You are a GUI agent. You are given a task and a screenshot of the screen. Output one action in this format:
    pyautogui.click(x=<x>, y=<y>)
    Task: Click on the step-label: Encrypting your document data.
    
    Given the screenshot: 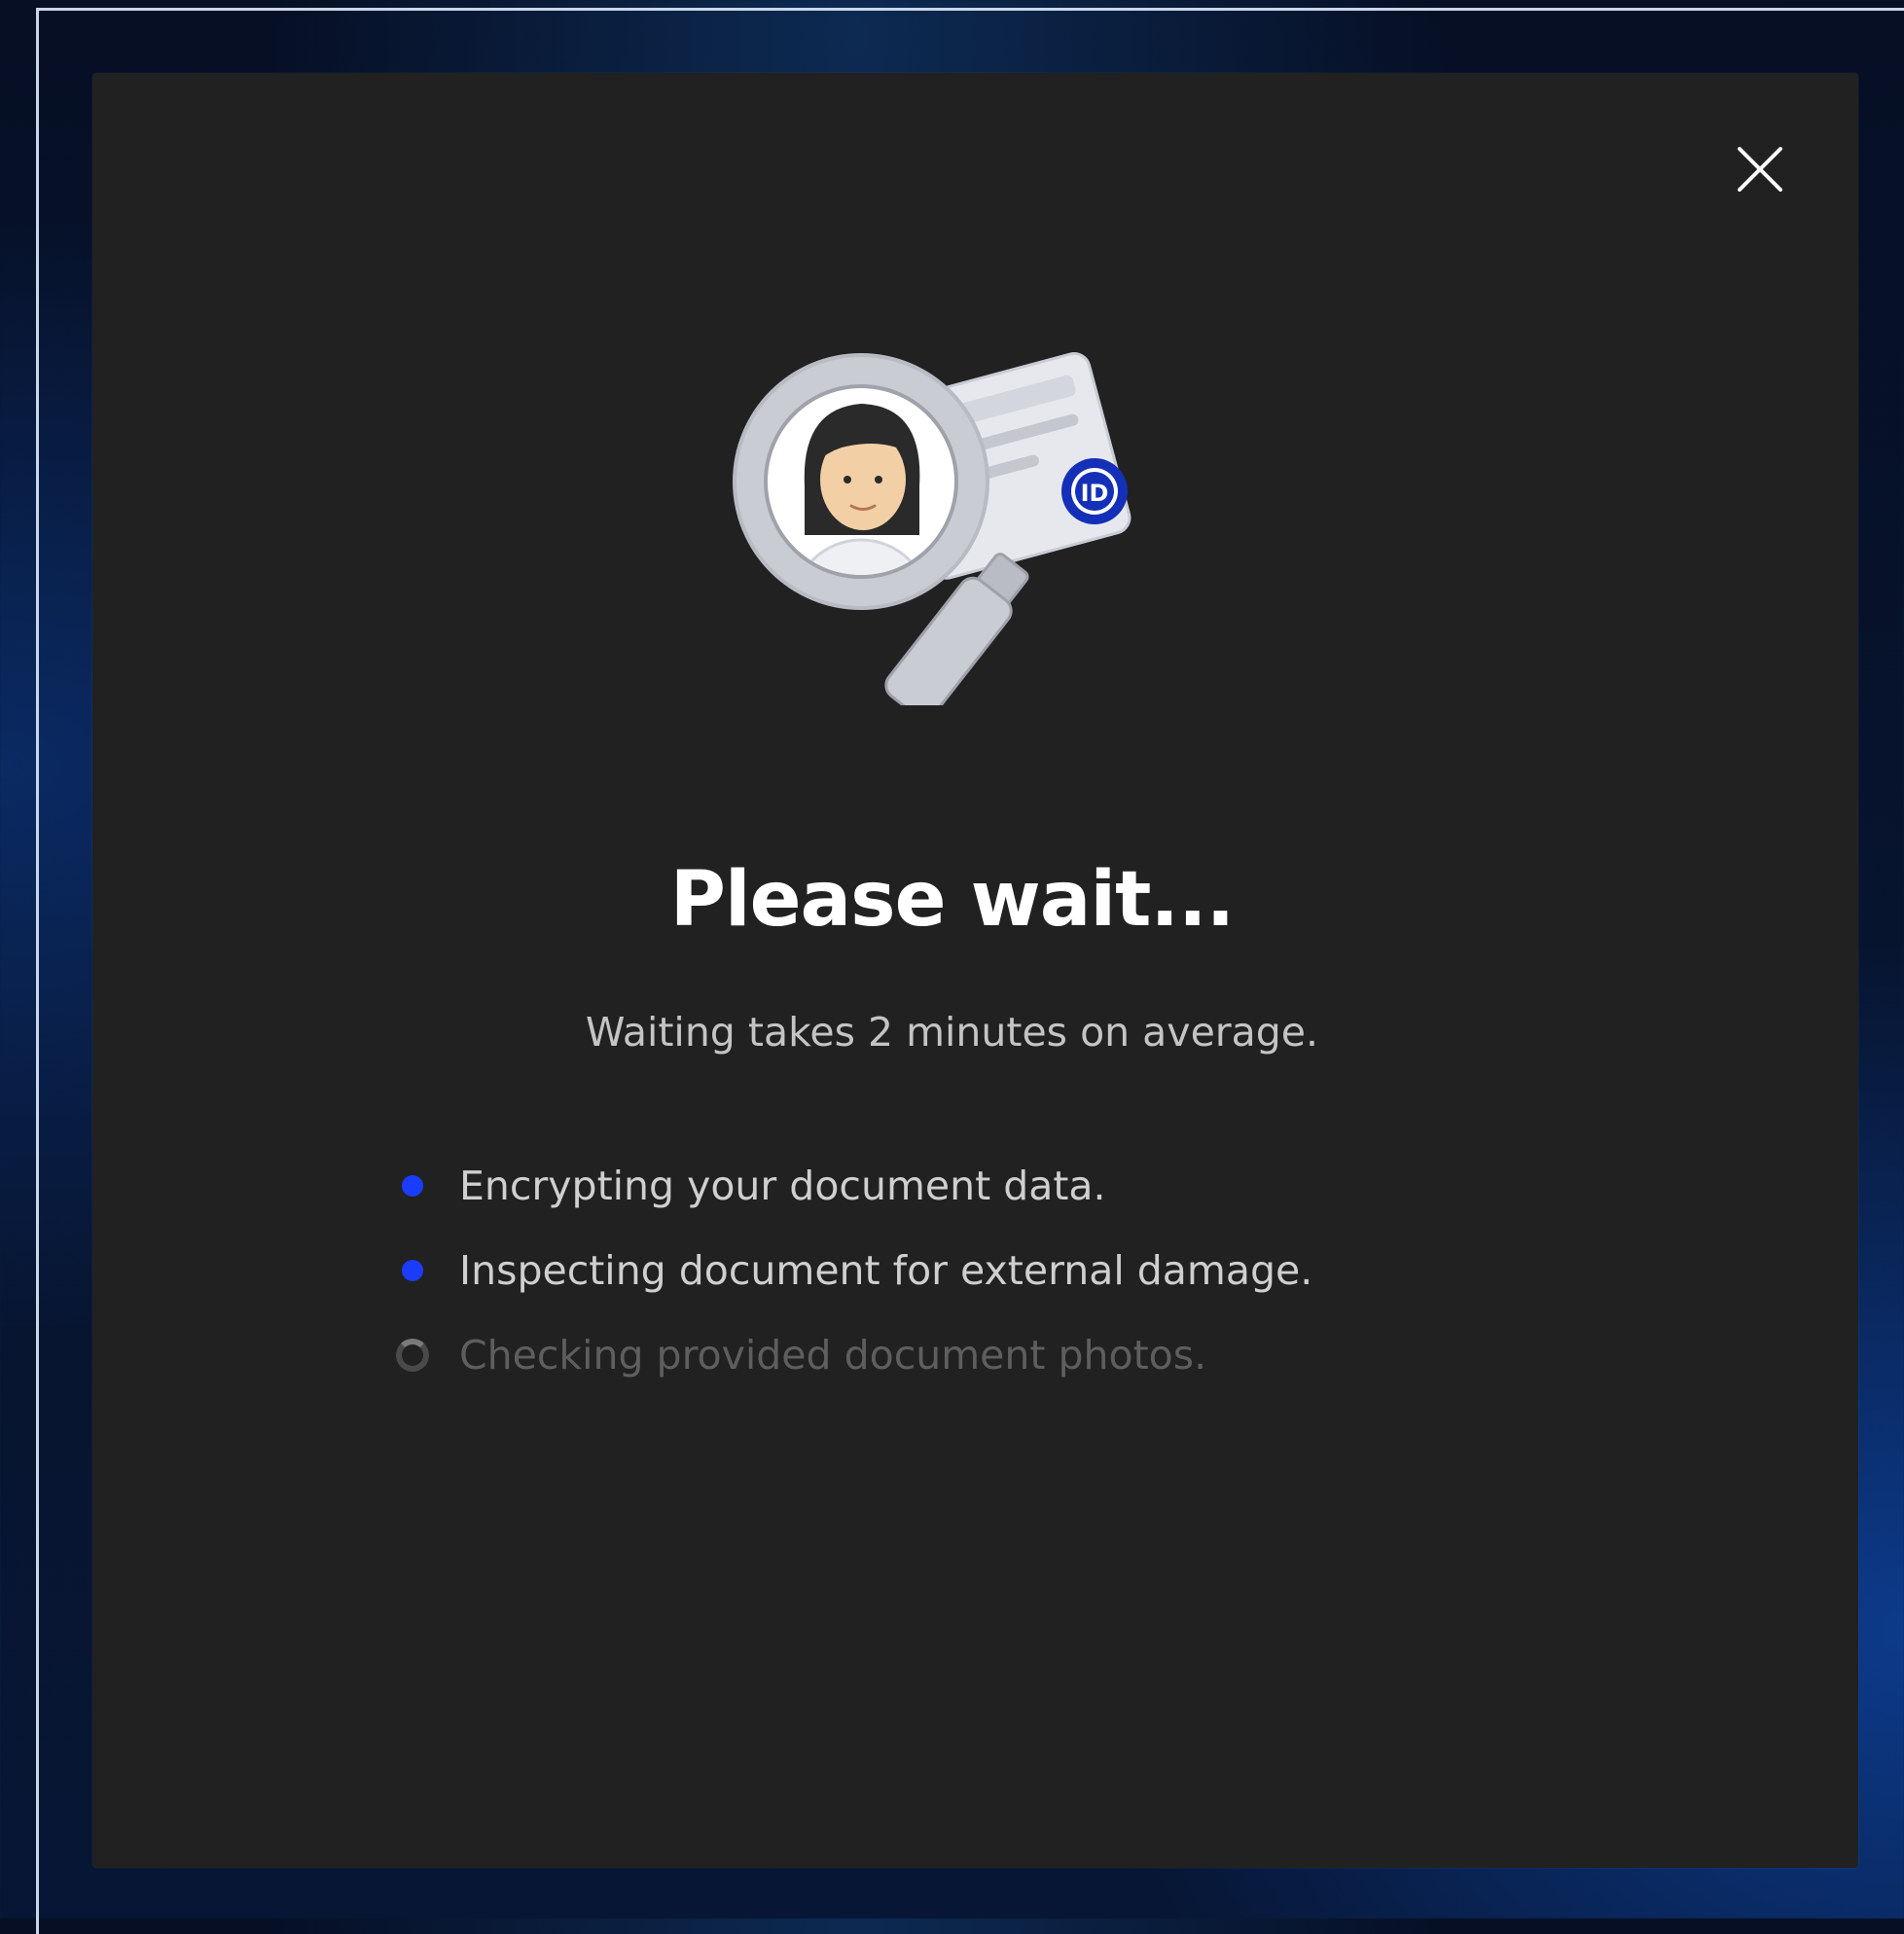 What is the action you would take?
    pyautogui.click(x=782, y=1186)
    